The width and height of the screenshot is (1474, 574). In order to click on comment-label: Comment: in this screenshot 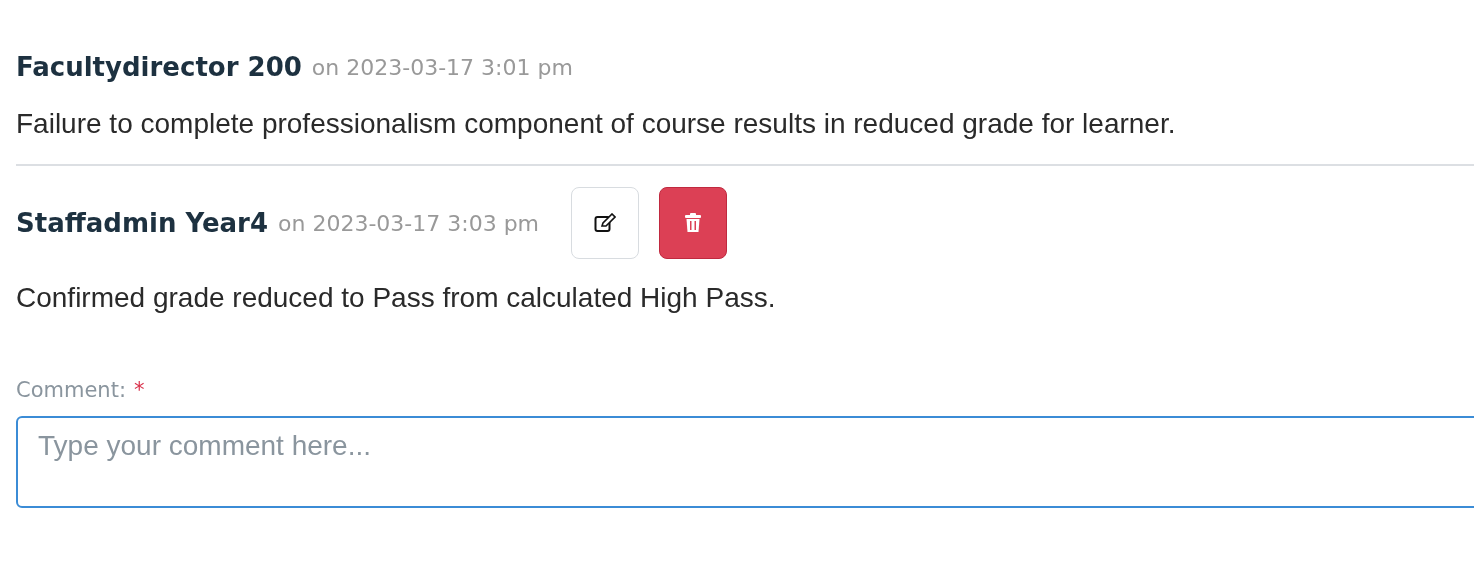, I will do `click(71, 390)`.